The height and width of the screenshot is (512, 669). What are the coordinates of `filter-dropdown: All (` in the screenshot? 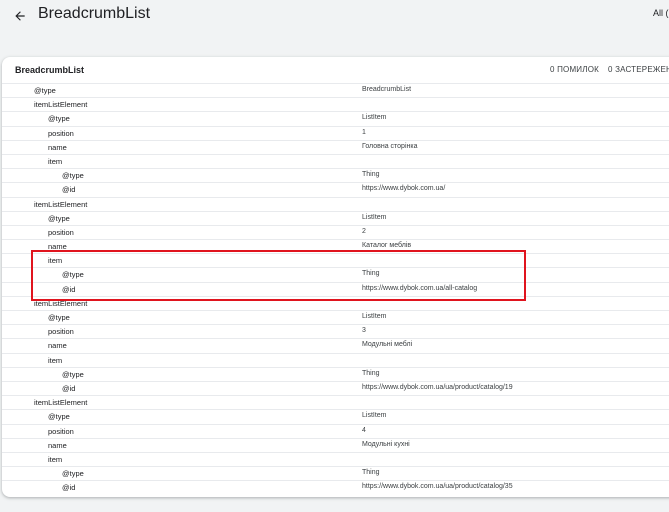 It's located at (661, 13).